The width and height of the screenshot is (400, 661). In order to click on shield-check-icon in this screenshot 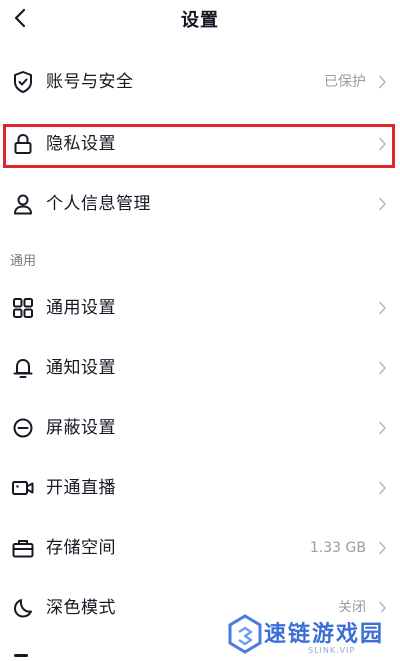, I will do `click(23, 82)`.